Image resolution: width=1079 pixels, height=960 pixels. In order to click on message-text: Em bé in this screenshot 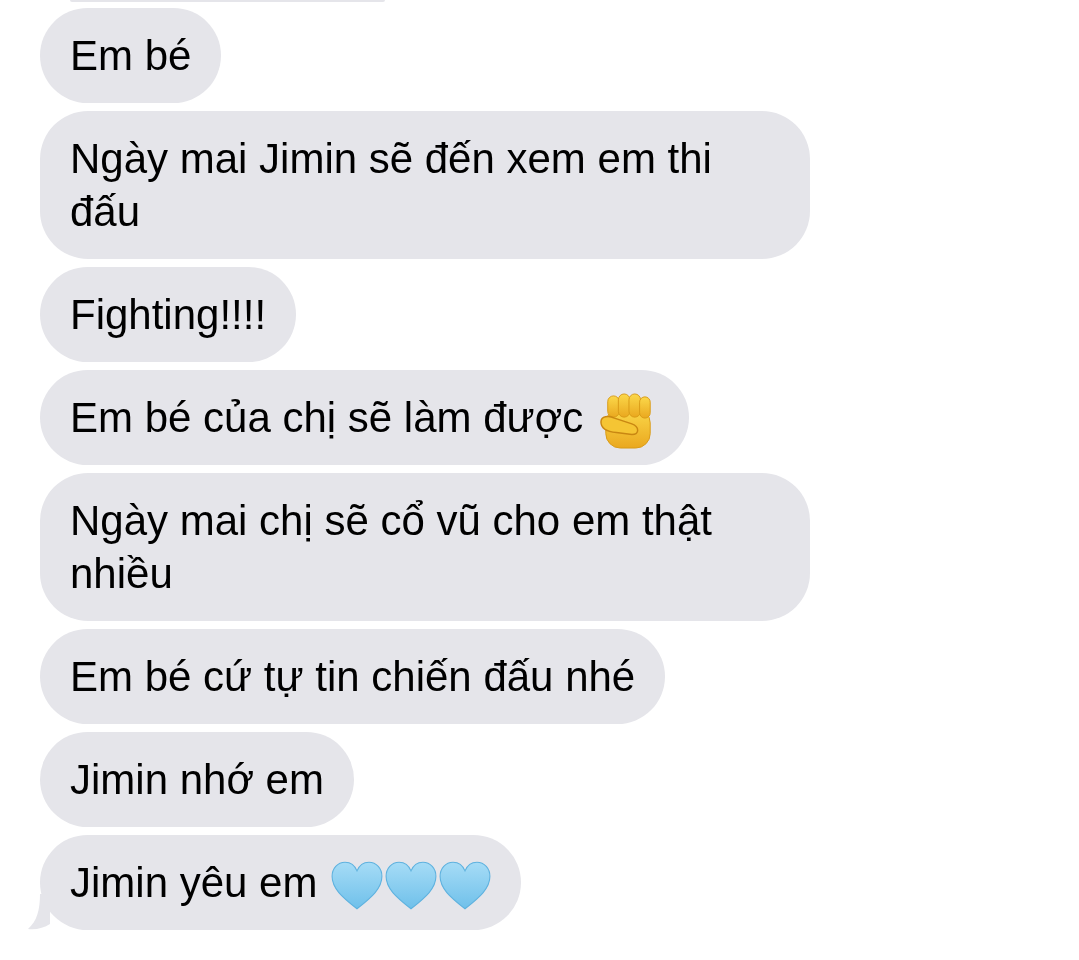, I will do `click(131, 55)`.